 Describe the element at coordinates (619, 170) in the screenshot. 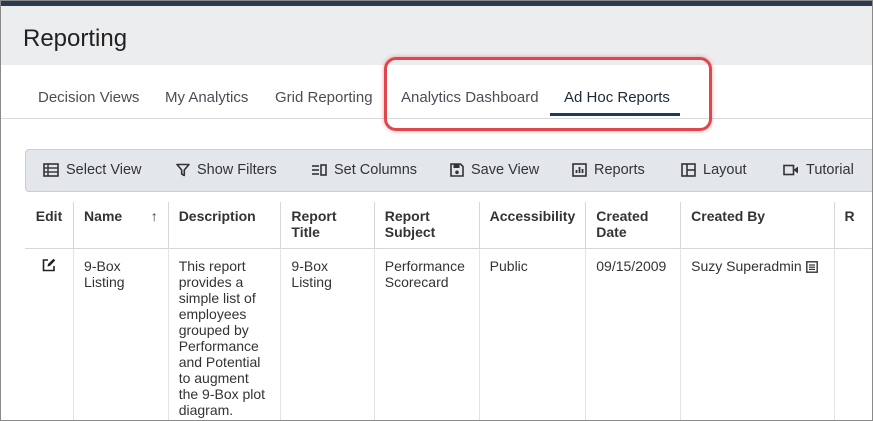

I see `reports-label: Reports` at that location.